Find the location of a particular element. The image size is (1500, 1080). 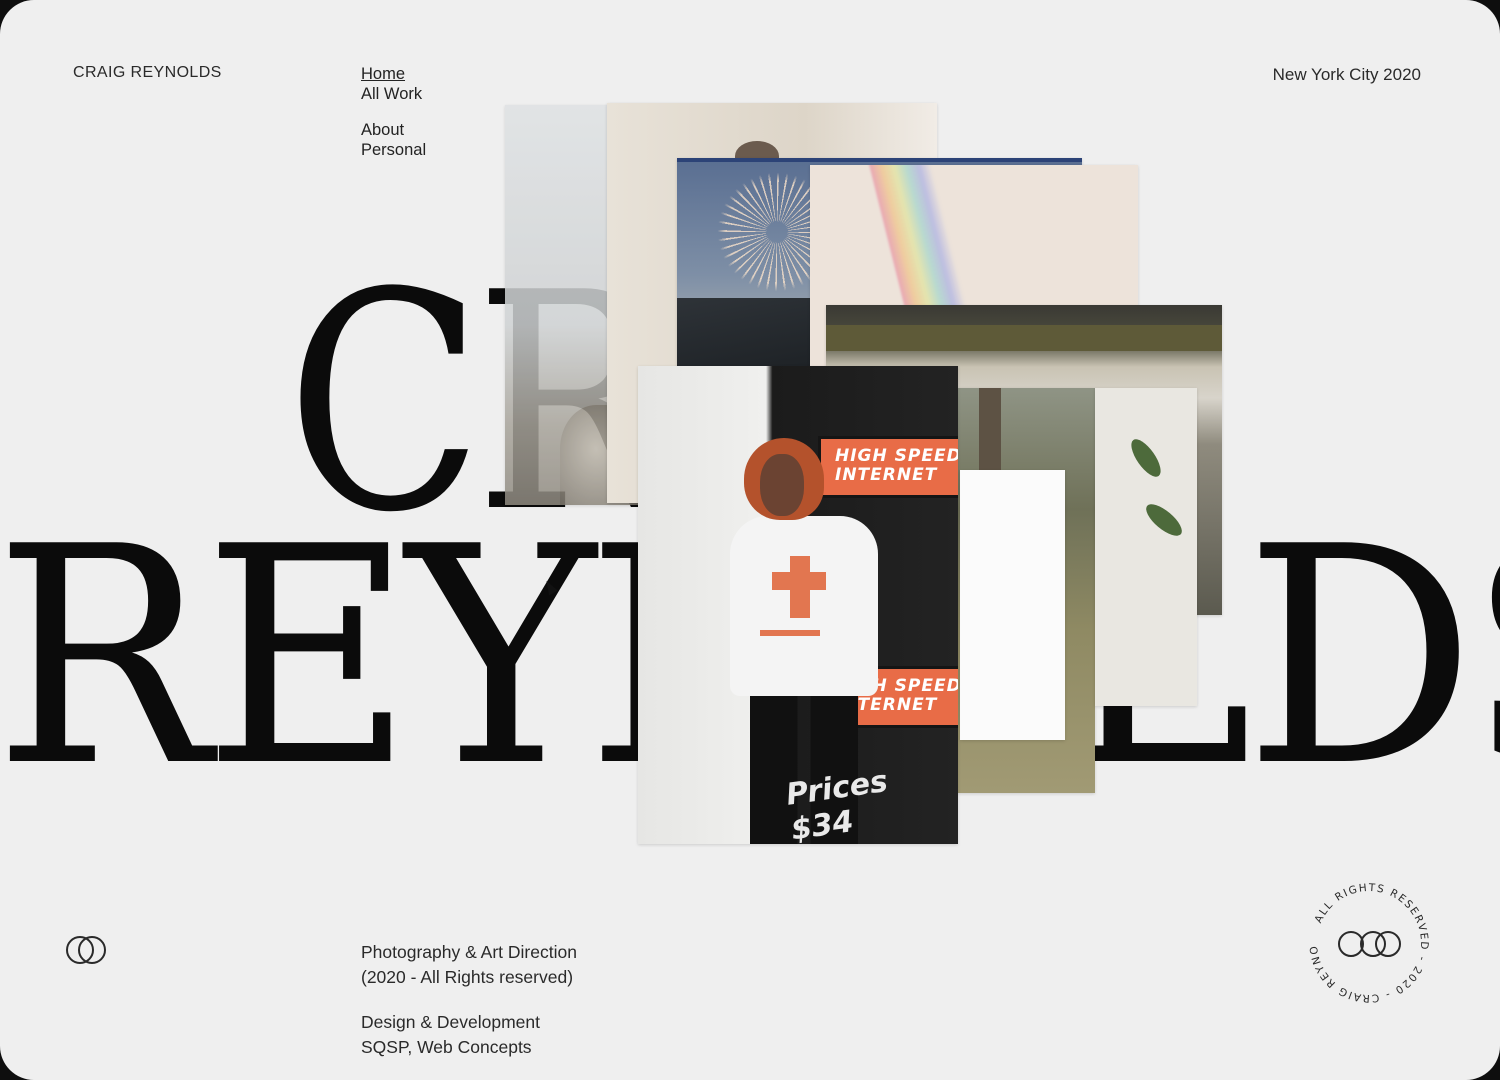

nav-item-home: Home is located at coordinates (393, 74).